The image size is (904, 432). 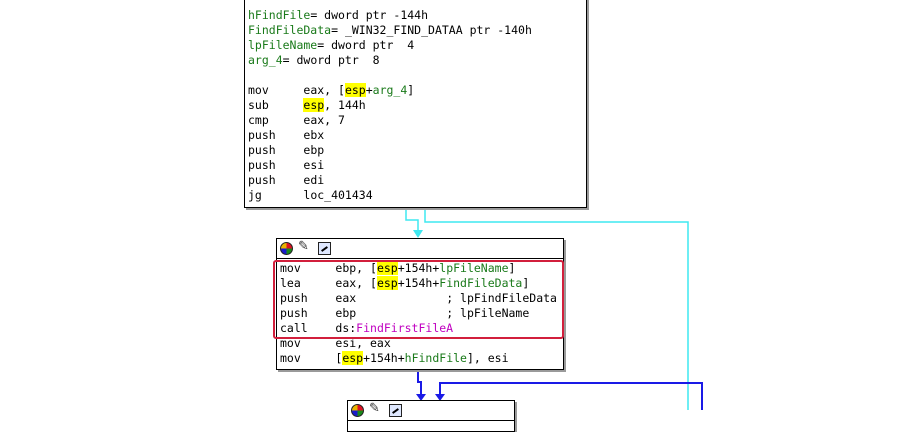 I want to click on instruction-line: push edi, so click(x=390, y=180).